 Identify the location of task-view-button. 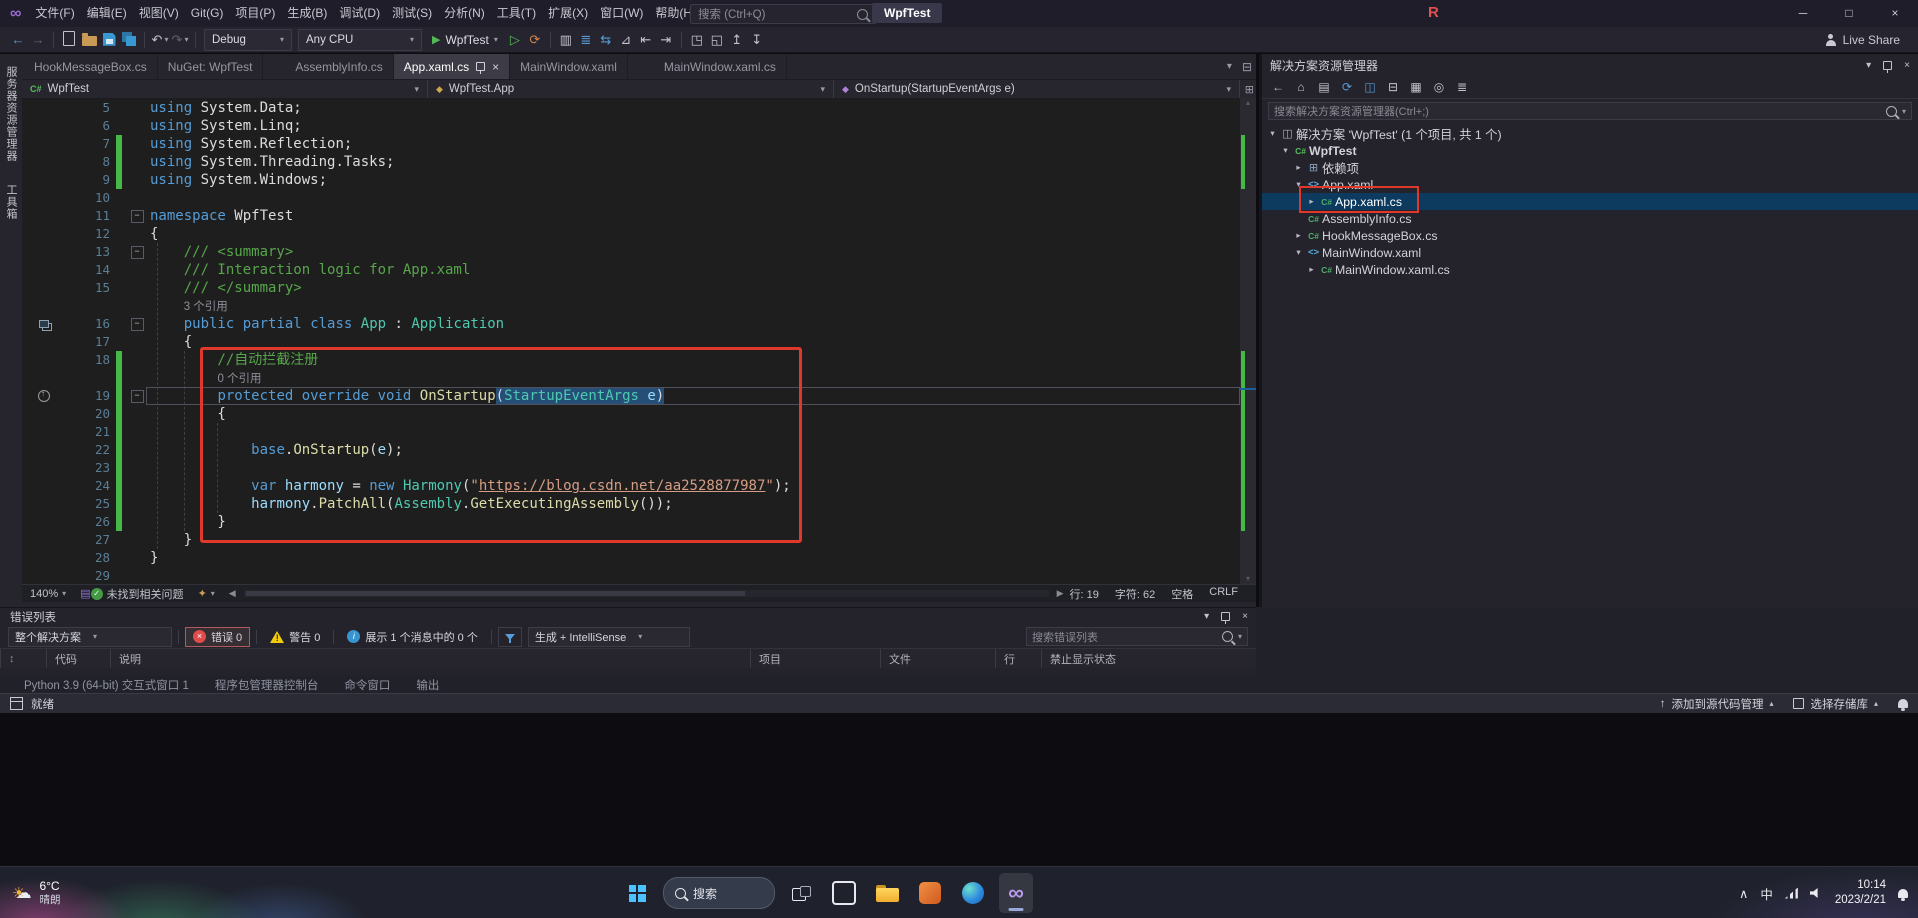
(801, 893).